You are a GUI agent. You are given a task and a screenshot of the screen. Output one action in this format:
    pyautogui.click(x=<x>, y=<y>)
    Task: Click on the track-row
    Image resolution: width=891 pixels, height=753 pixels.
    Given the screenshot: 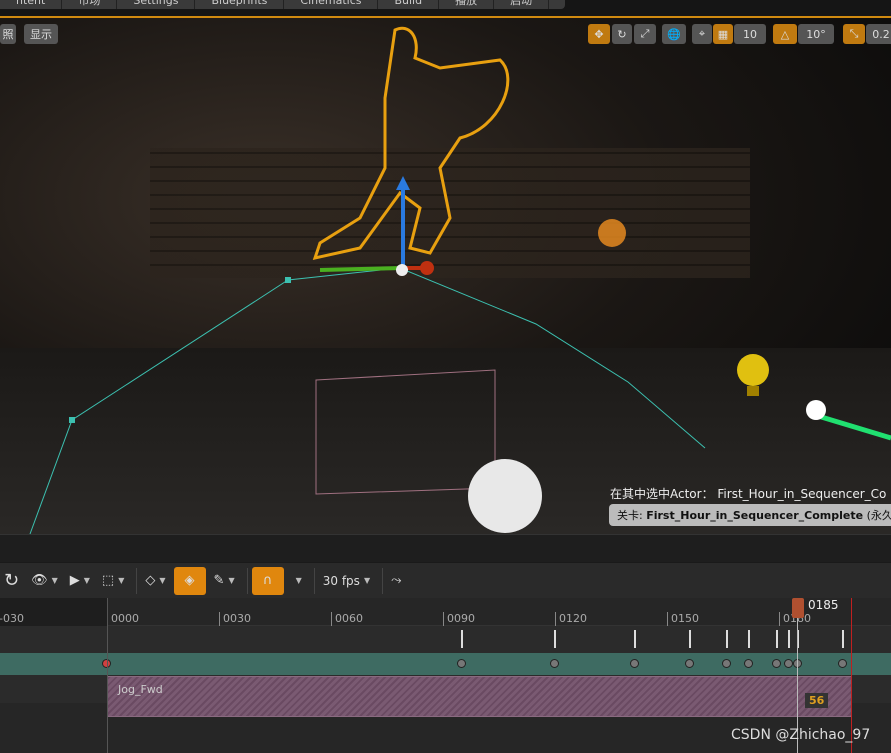 What is the action you would take?
    pyautogui.click(x=445, y=639)
    